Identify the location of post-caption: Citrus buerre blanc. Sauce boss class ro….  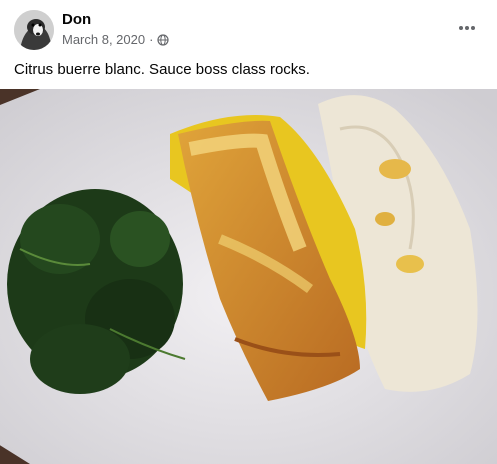
(162, 69).